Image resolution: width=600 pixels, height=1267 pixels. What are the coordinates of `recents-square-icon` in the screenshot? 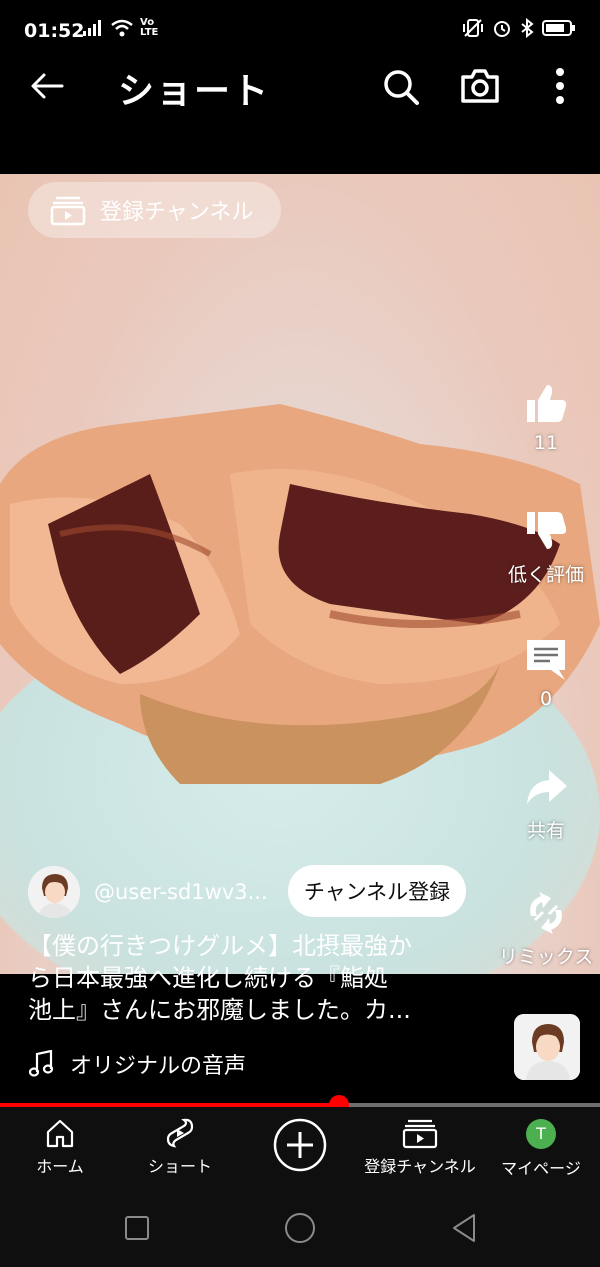 It's located at (137, 1228).